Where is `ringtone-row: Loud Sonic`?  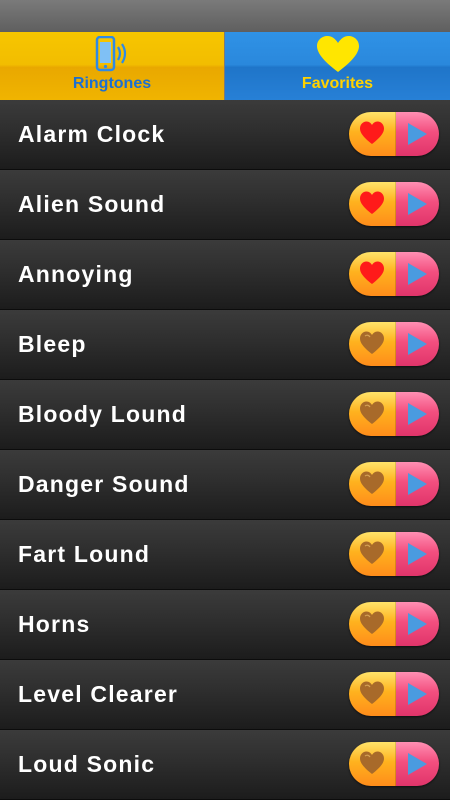 ringtone-row: Loud Sonic is located at coordinates (225, 765).